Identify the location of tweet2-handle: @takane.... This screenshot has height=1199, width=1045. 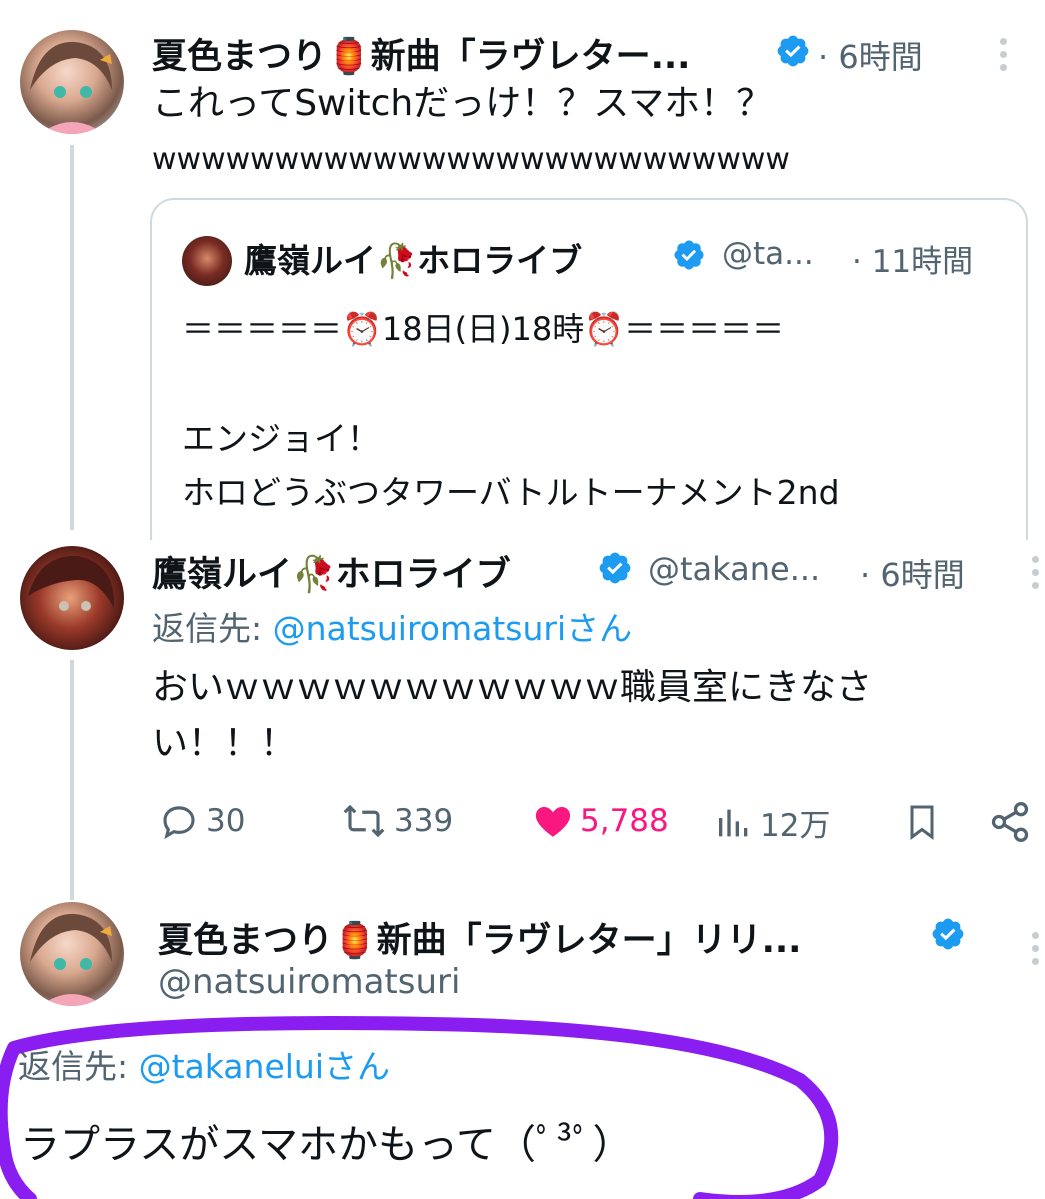
(734, 569).